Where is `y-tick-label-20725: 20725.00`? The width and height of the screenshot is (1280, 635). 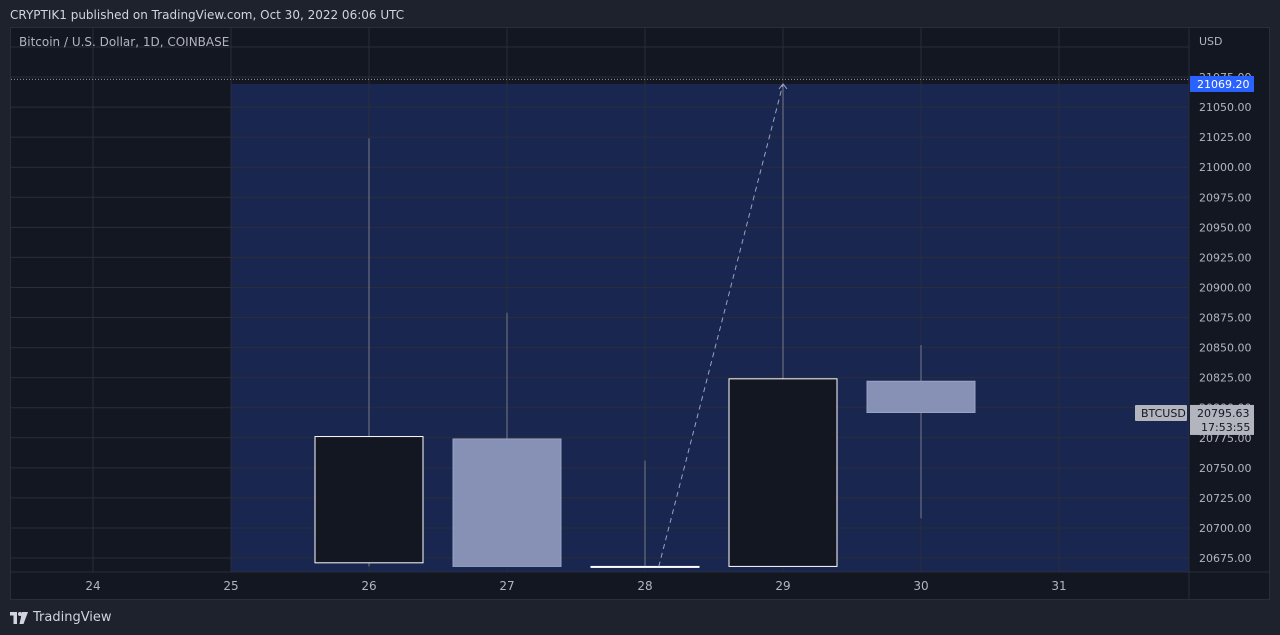
y-tick-label-20725: 20725.00 is located at coordinates (1225, 498).